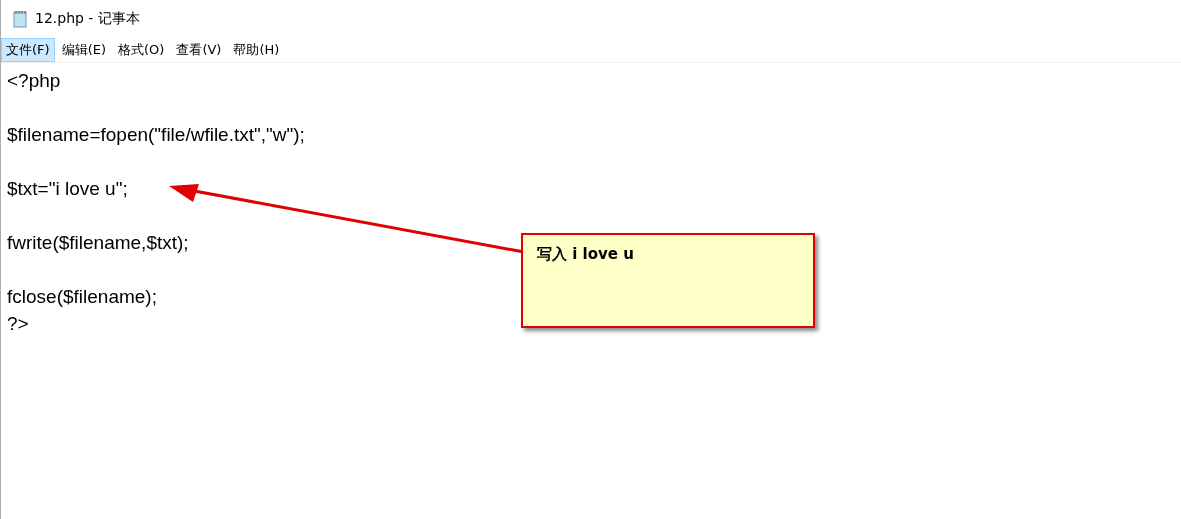 Image resolution: width=1181 pixels, height=519 pixels. What do you see at coordinates (34, 80) in the screenshot?
I see `code-line: <?php` at bounding box center [34, 80].